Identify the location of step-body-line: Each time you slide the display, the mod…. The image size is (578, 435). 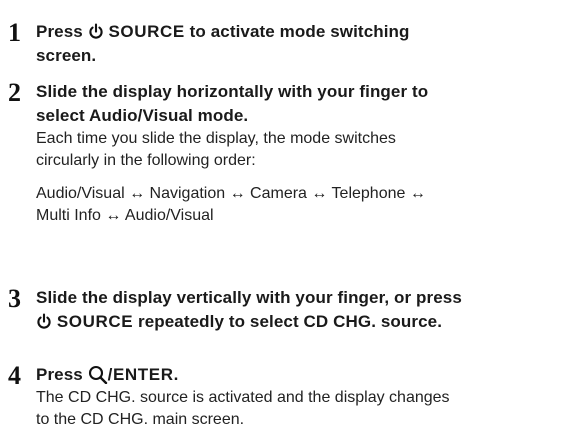
(216, 138).